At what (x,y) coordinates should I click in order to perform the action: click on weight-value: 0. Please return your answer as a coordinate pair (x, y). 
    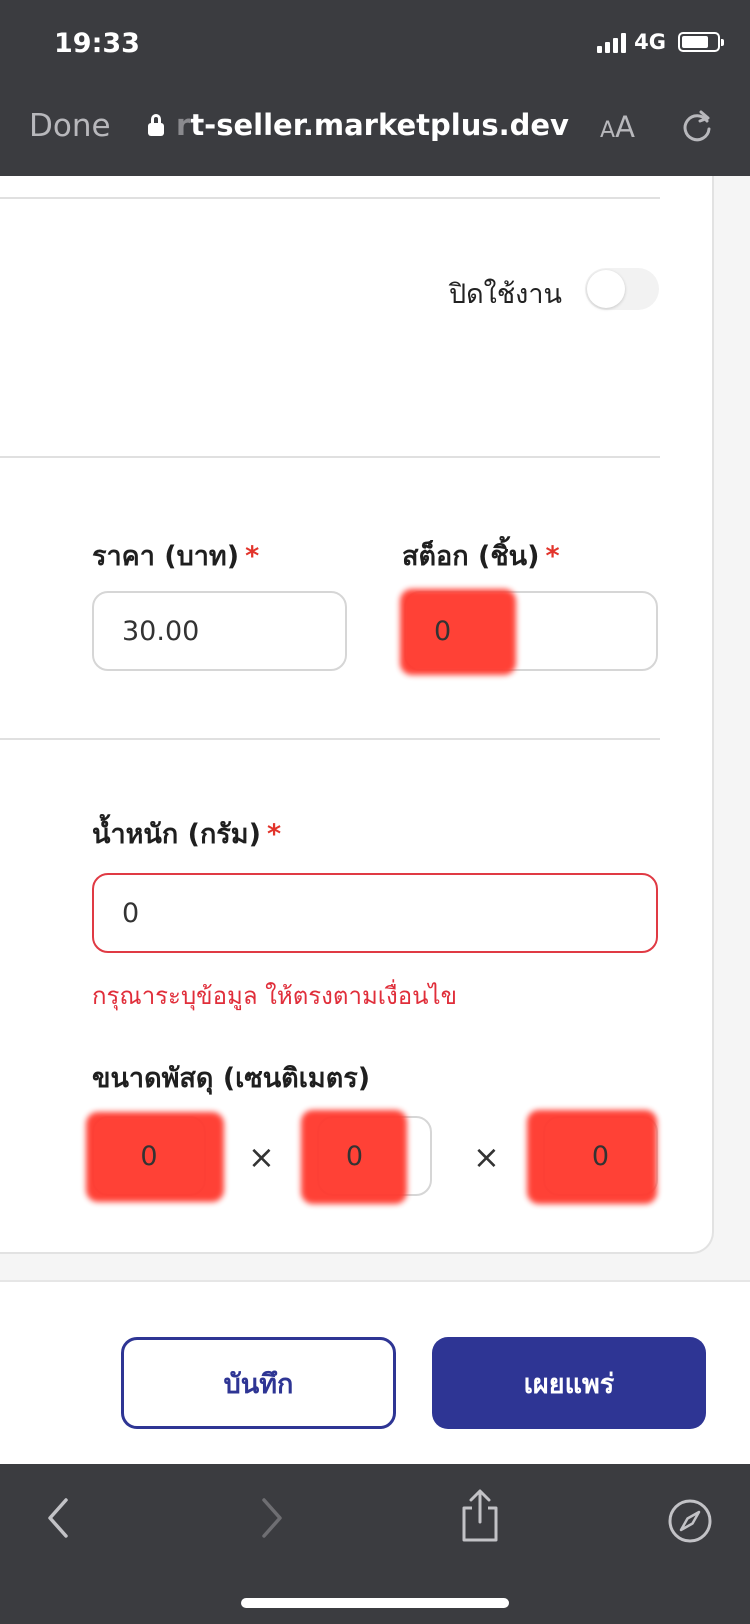
    Looking at the image, I should click on (131, 913).